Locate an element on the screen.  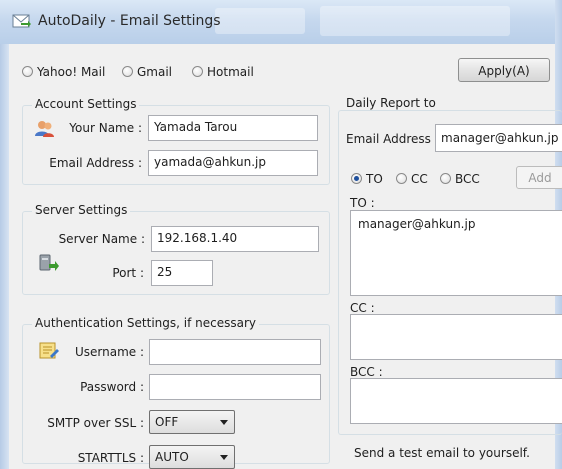
test-email-text: Send a test email to yourself. is located at coordinates (442, 453).